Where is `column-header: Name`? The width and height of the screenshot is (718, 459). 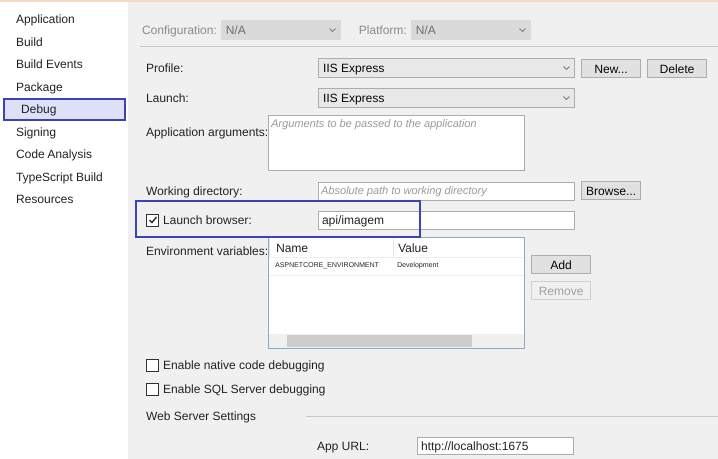
column-header: Name is located at coordinates (331, 247).